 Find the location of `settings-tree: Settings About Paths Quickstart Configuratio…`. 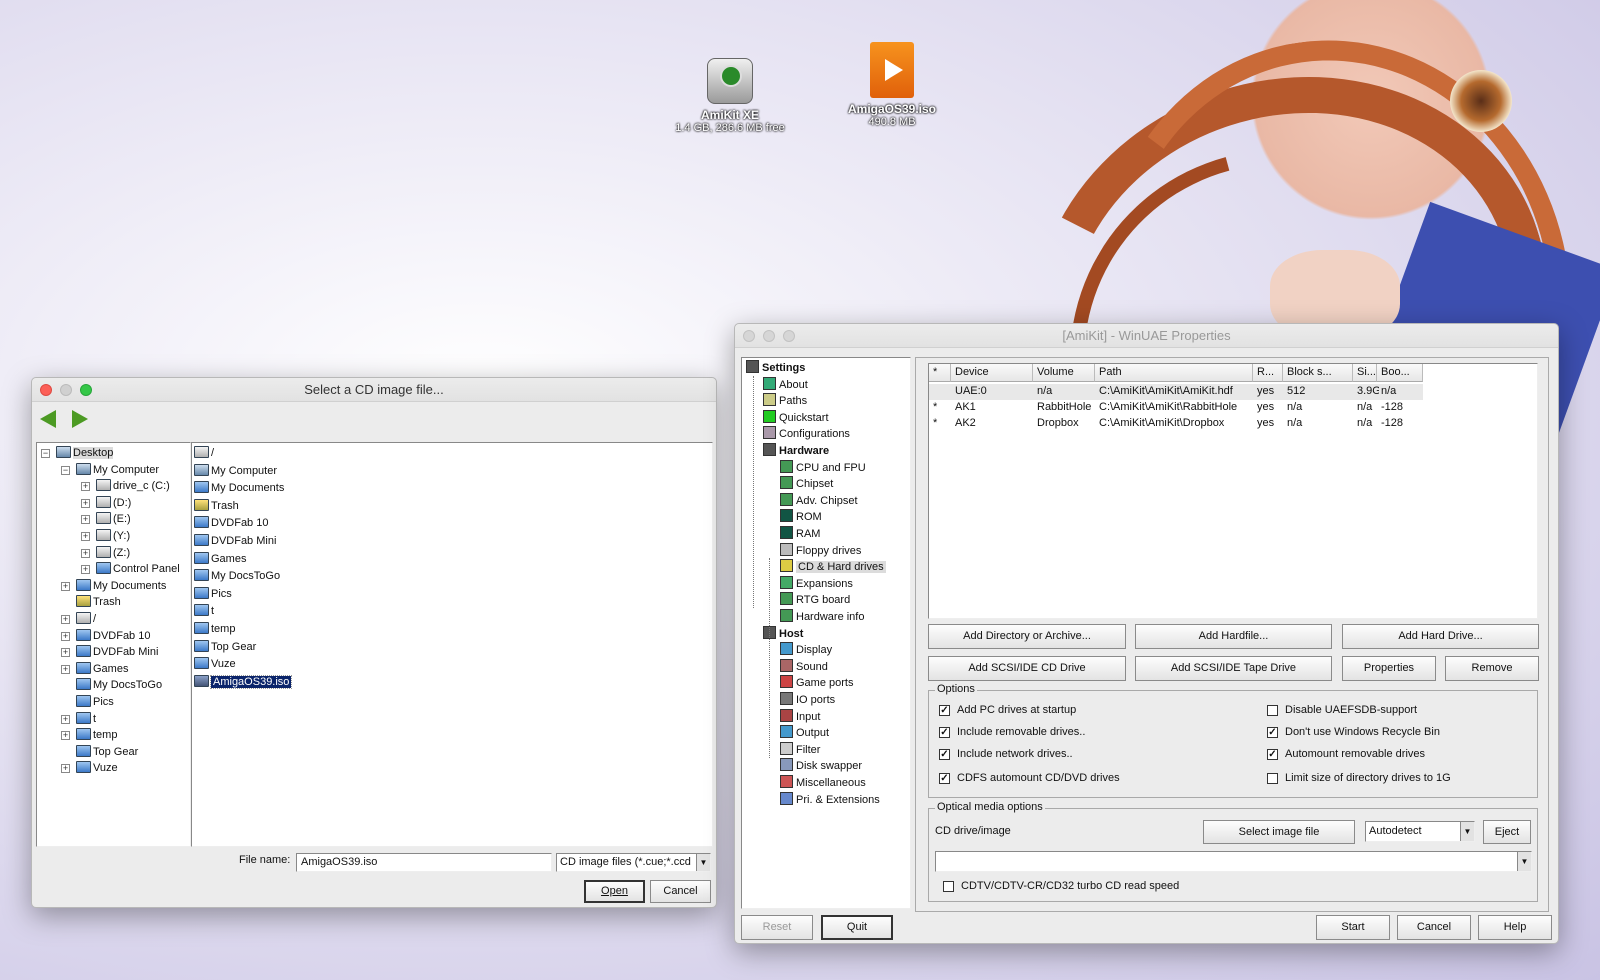

settings-tree: Settings About Paths Quickstart Configuratio… is located at coordinates (826, 633).